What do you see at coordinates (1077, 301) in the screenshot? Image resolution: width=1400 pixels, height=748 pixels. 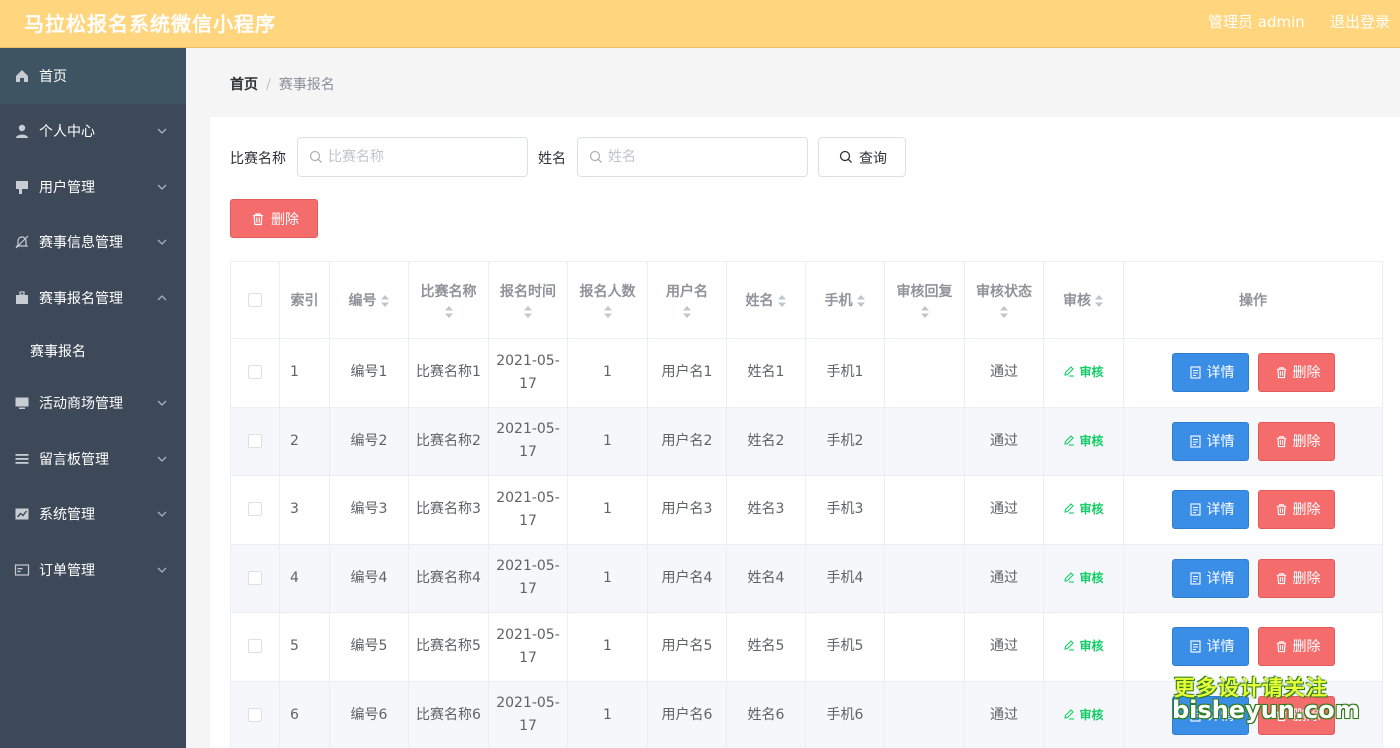 I see `column-label: 审核` at bounding box center [1077, 301].